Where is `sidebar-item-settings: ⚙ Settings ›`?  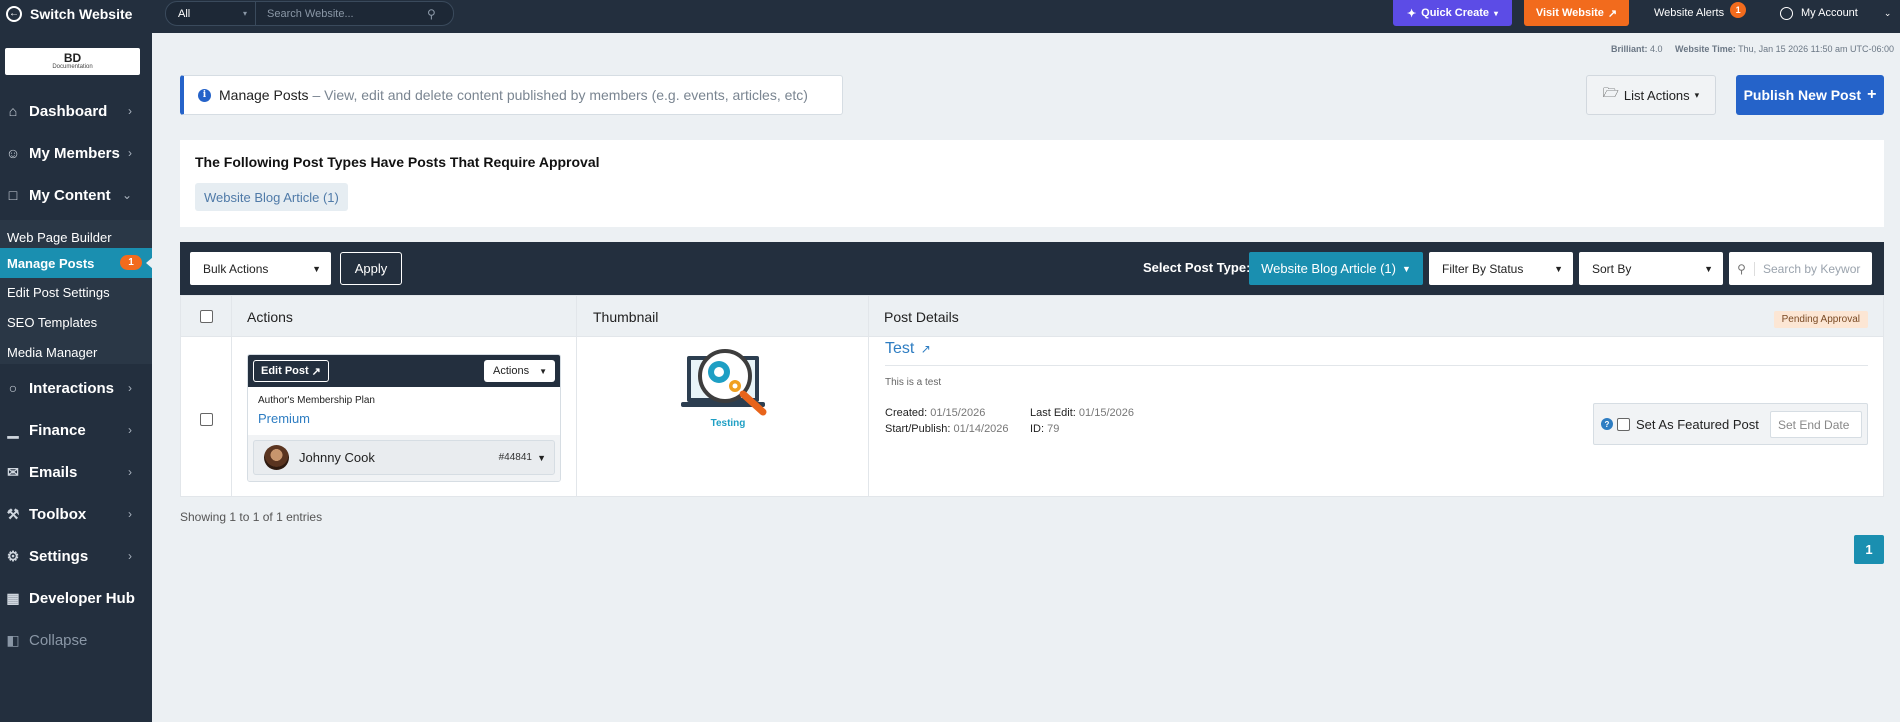 sidebar-item-settings: ⚙ Settings › is located at coordinates (76, 556).